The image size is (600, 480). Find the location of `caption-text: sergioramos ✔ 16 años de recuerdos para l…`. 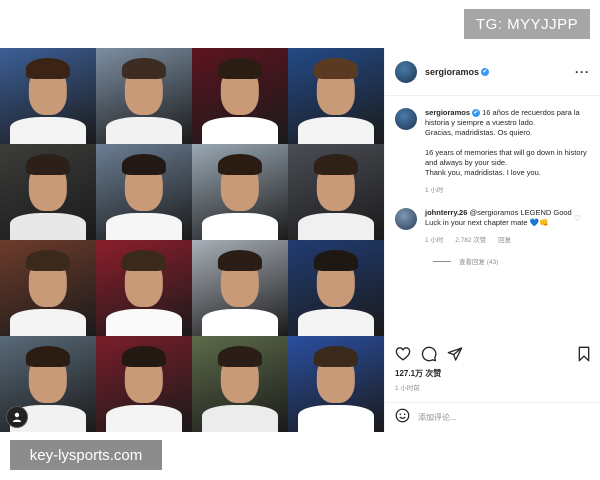

caption-text: sergioramos ✔ 16 años de recuerdos para l… is located at coordinates (508, 152).